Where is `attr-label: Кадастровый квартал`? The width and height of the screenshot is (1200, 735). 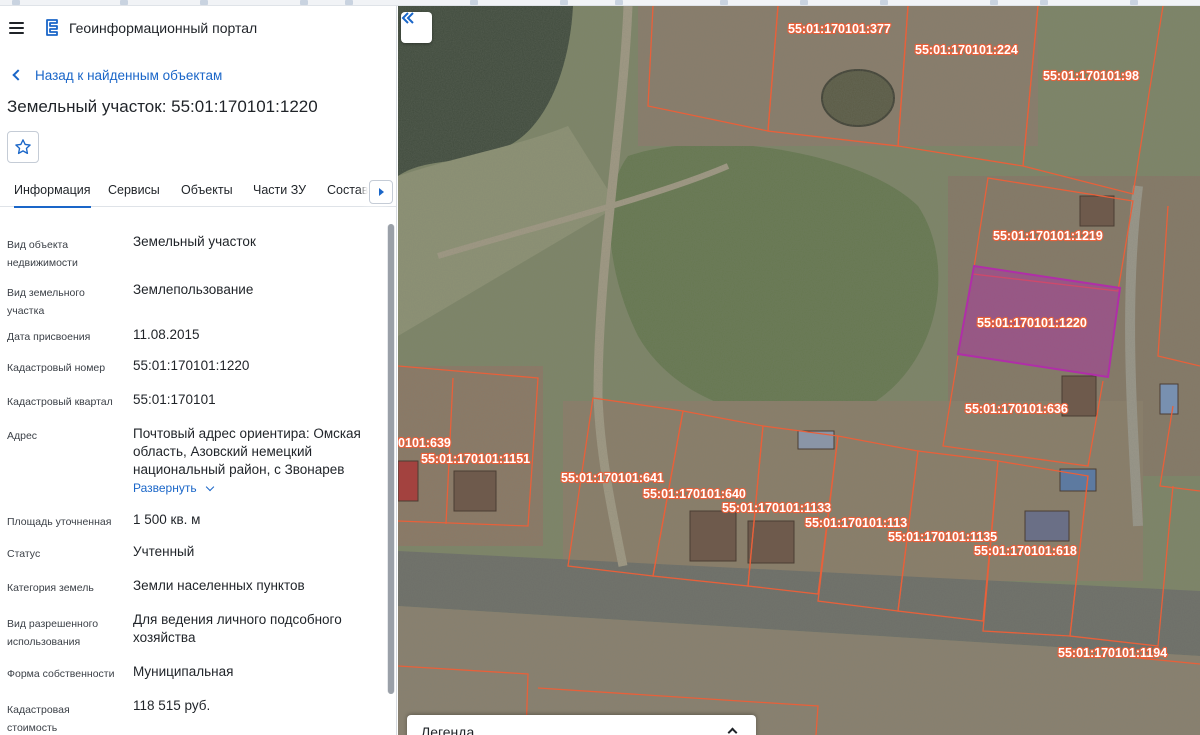 attr-label: Кадастровый квартал is located at coordinates (60, 402).